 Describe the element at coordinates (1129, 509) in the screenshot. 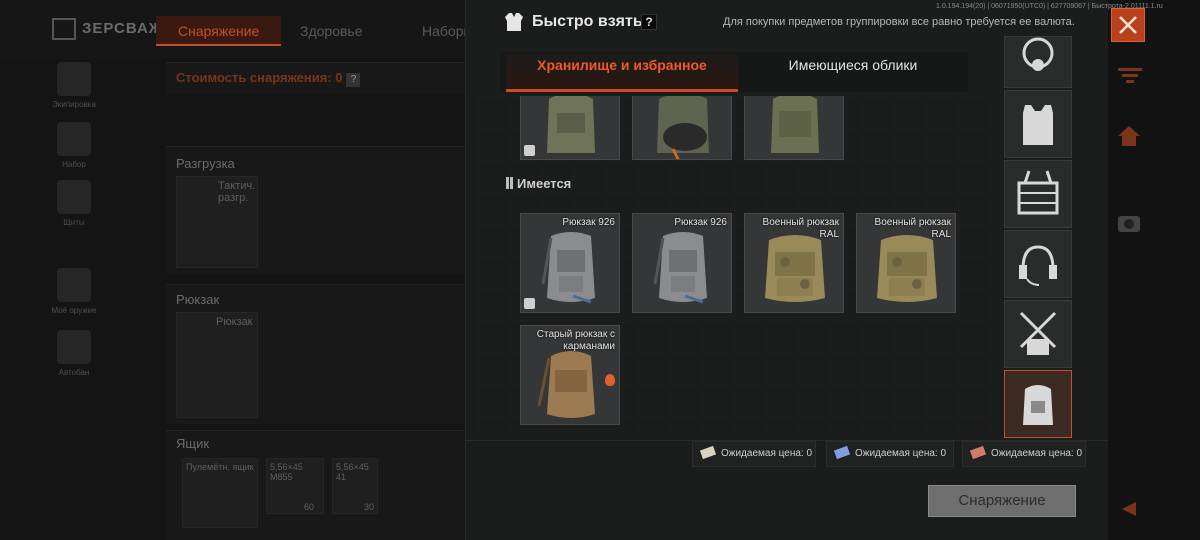

I see `back-arrow-icon` at that location.